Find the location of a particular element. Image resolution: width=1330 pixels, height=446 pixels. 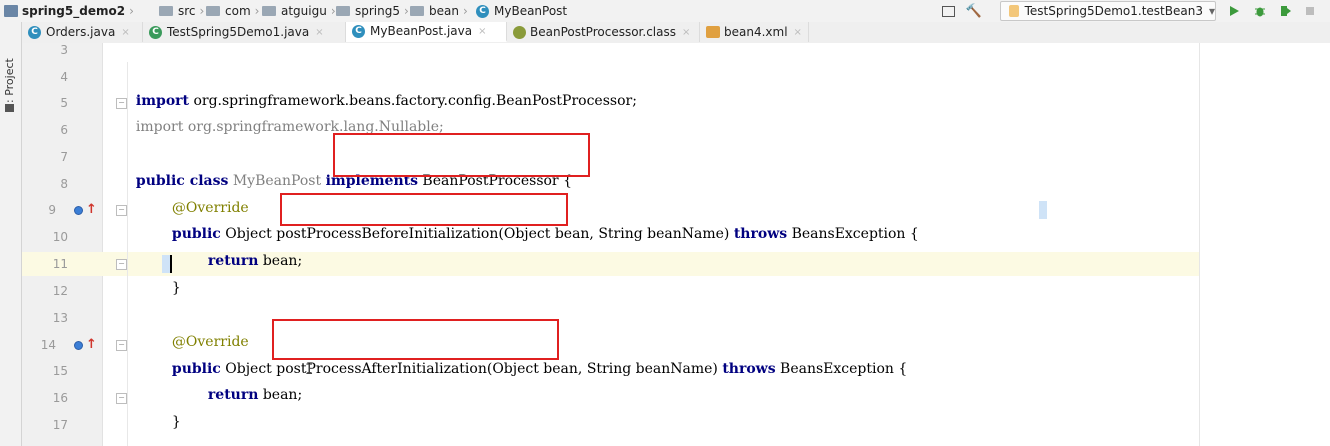

highlight-after-init-box is located at coordinates (415, 339).